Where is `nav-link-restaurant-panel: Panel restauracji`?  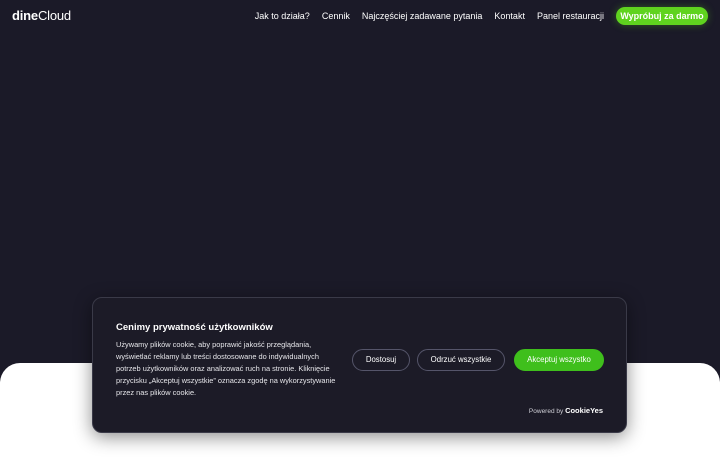 nav-link-restaurant-panel: Panel restauracji is located at coordinates (570, 16).